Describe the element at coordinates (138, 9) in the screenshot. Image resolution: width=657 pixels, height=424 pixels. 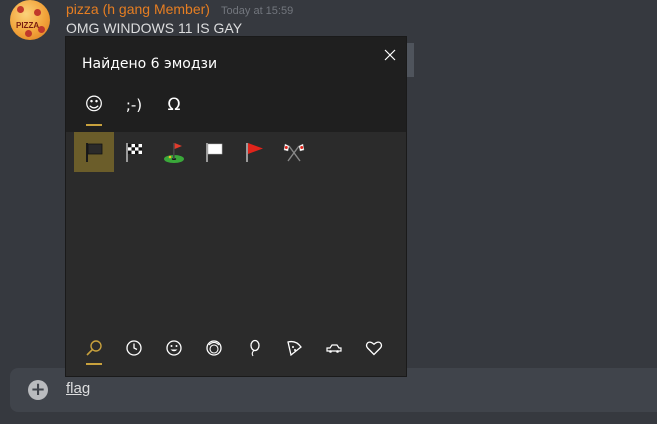
I see `username: pizza (h gang Member)` at that location.